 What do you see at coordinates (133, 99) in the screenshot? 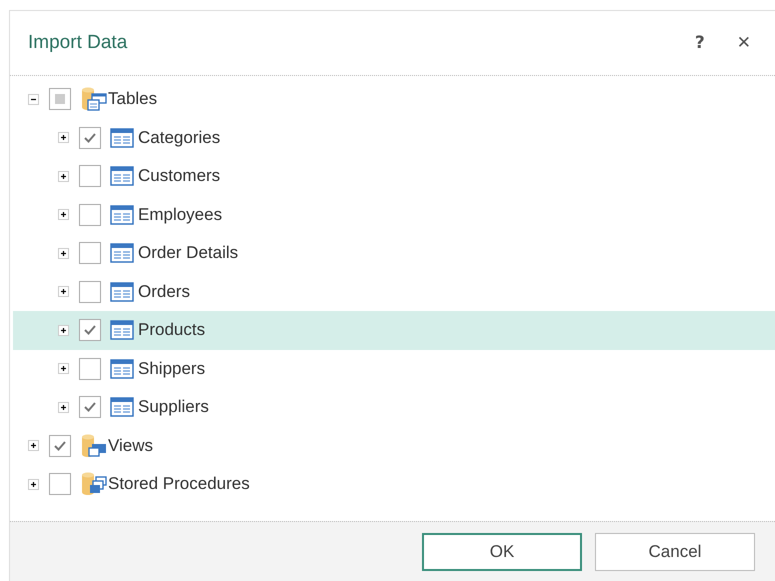
I see `tree-item-label: Tables` at bounding box center [133, 99].